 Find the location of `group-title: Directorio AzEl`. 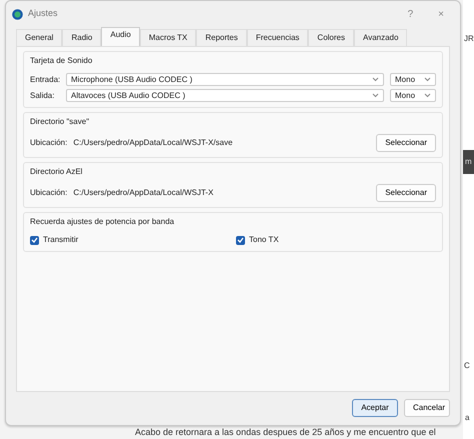

group-title: Directorio AzEl is located at coordinates (56, 172).